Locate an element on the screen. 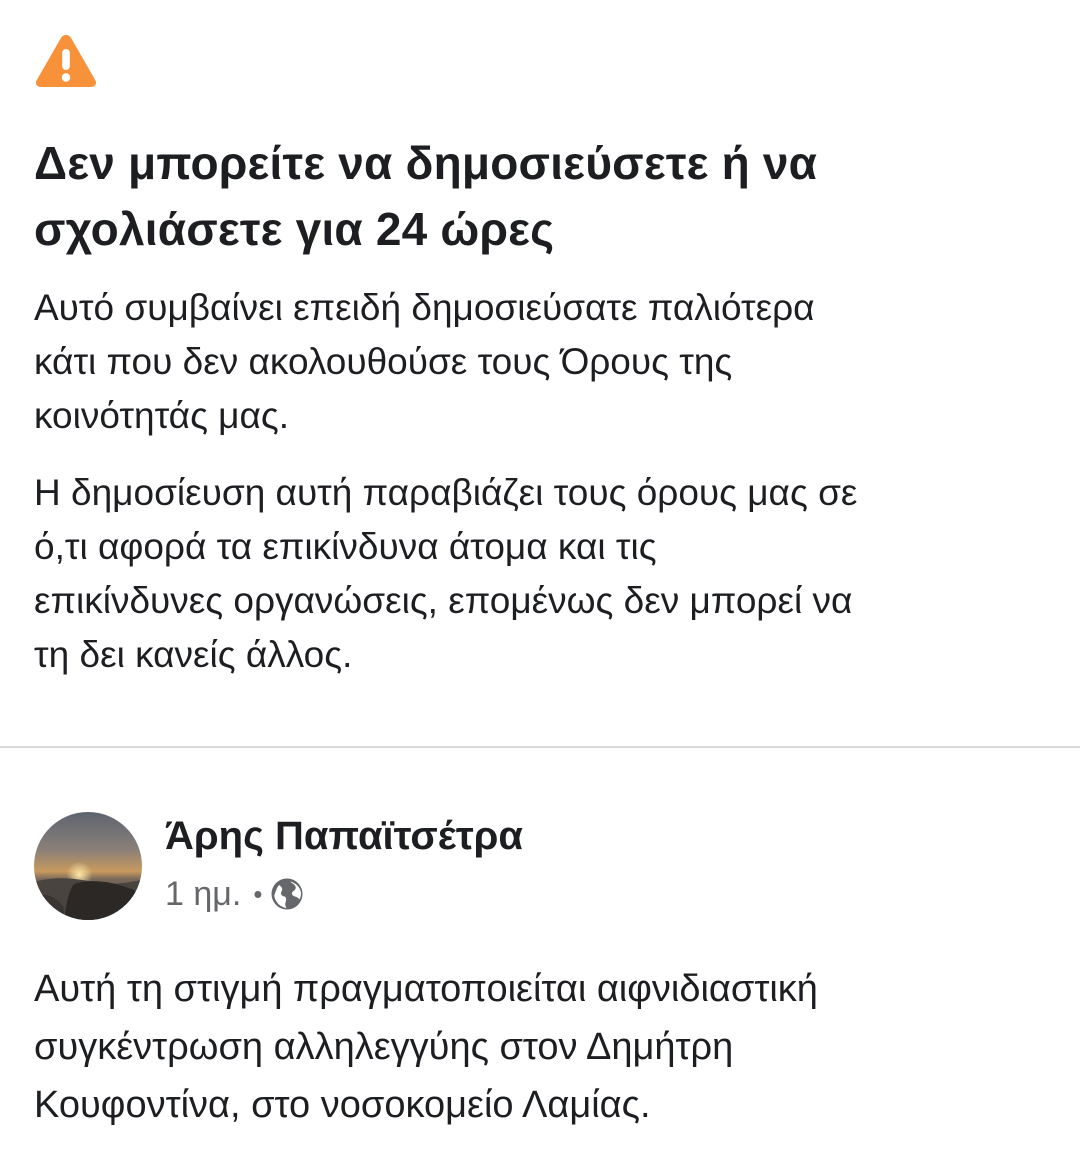 The image size is (1080, 1176). post-text-line: συγκέντρωση αλληλεγγύης στον Δημήτρη is located at coordinates (384, 1047).